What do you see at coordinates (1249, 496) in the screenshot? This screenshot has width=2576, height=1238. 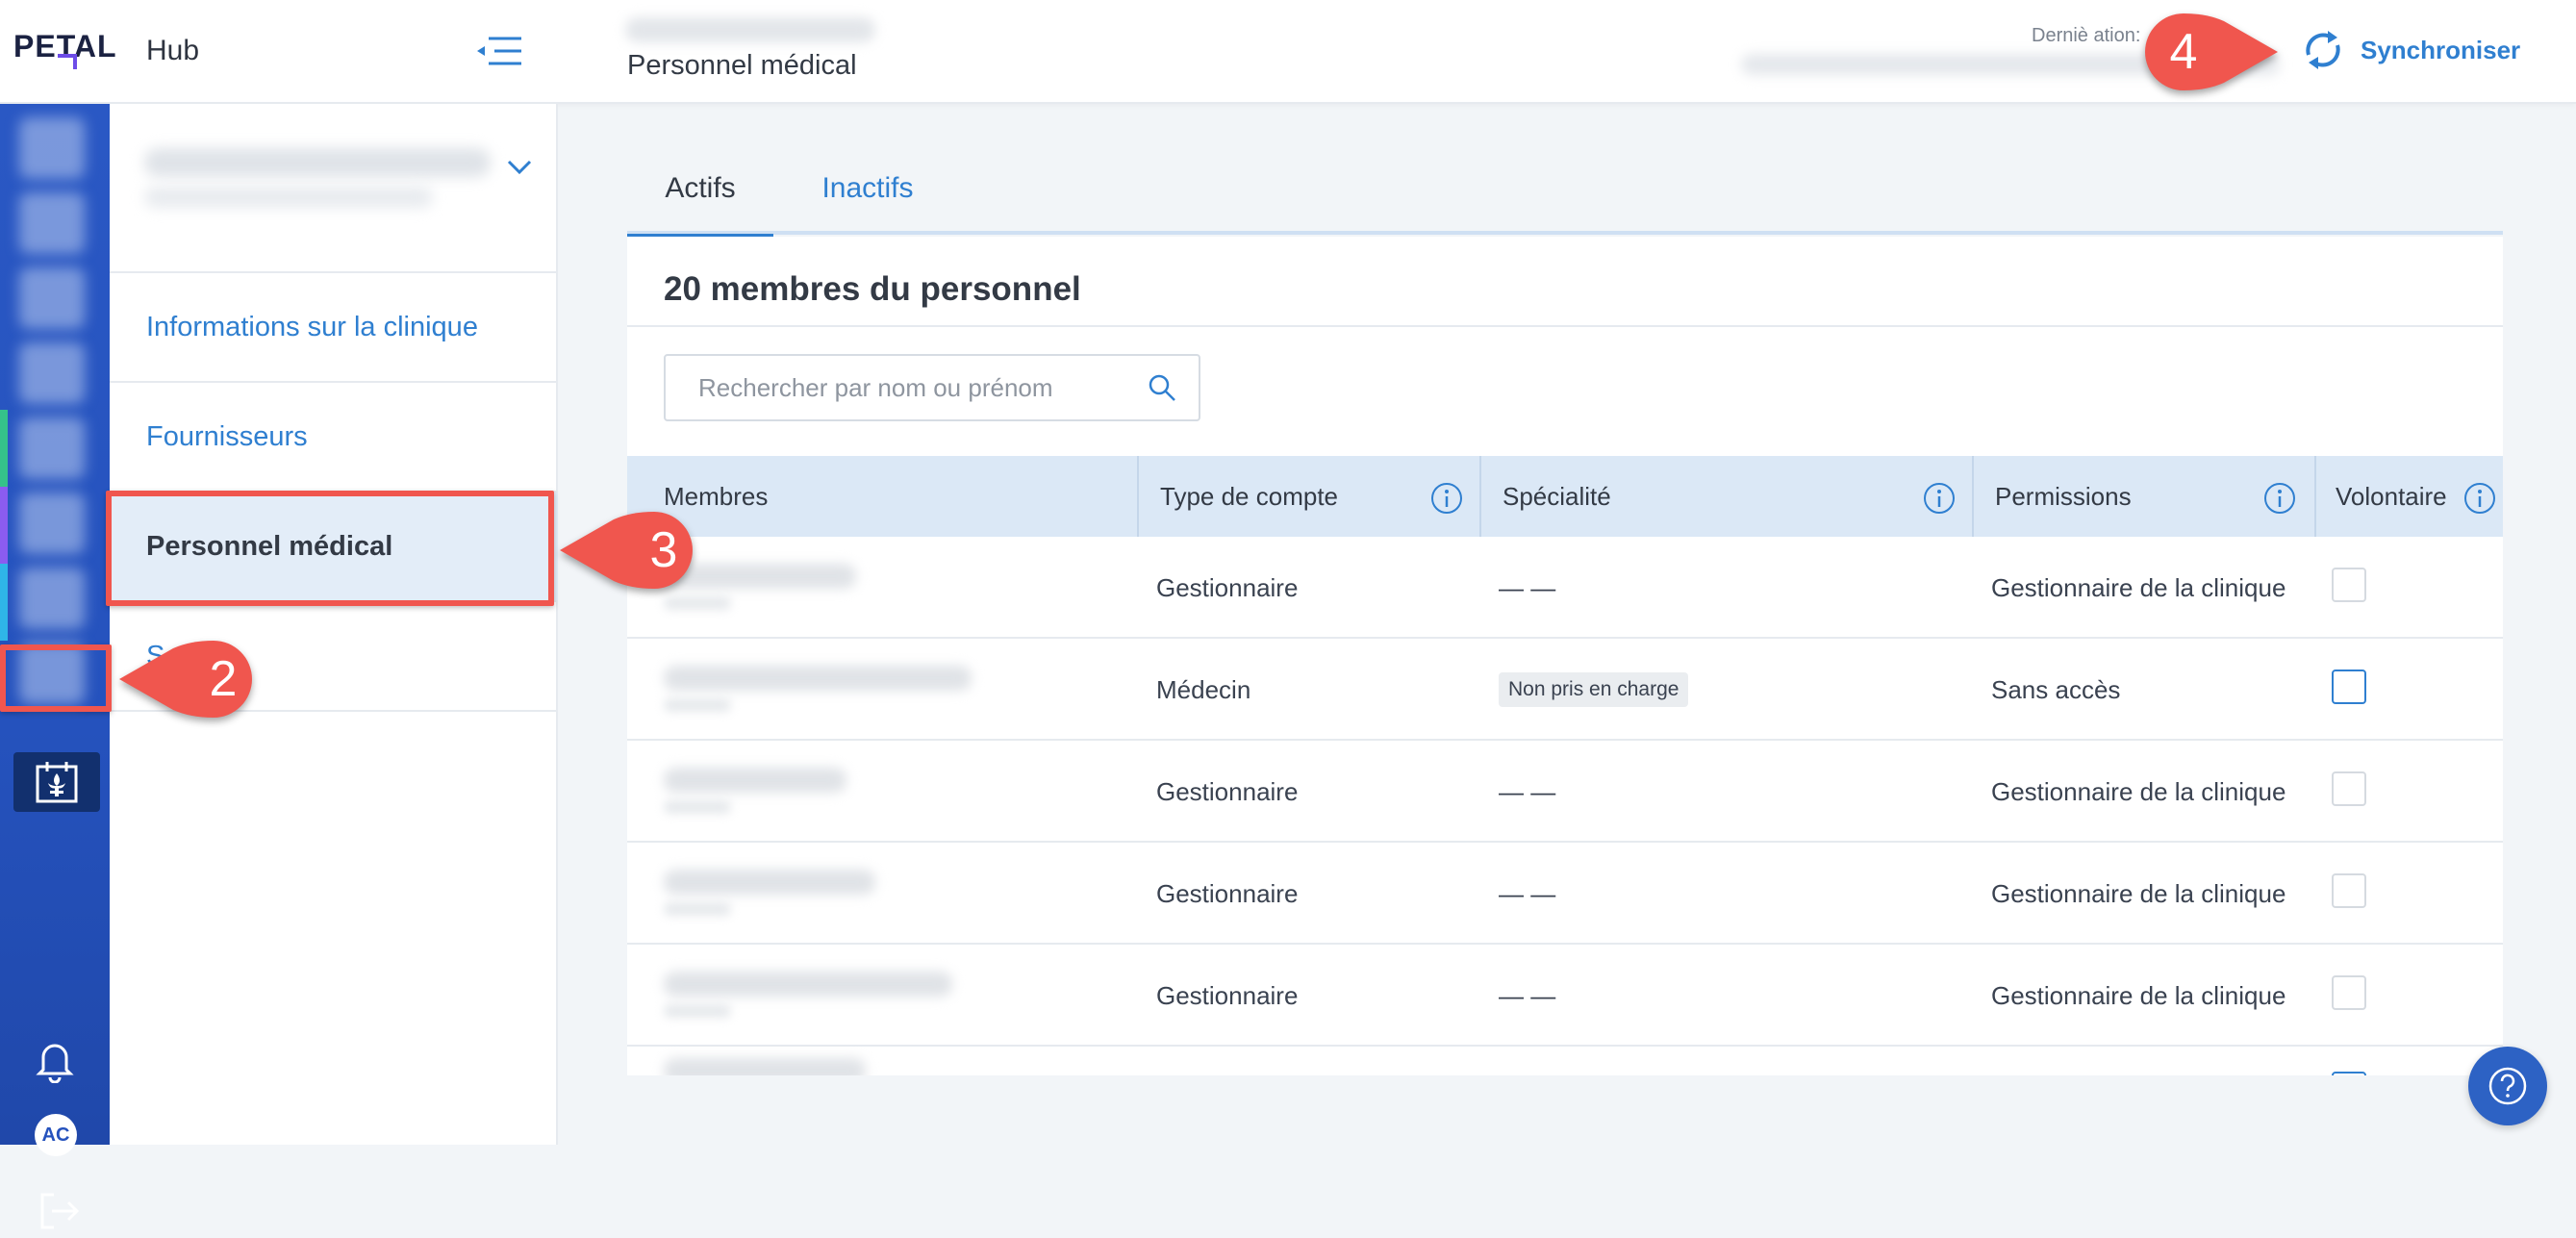 I see `column-header-label: Type de compte` at bounding box center [1249, 496].